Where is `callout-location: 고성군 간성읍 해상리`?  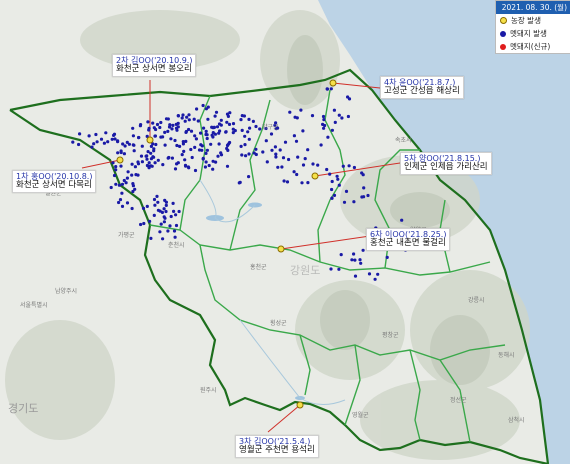
callout-location: 고성군 간성읍 해상리 is located at coordinates (422, 91).